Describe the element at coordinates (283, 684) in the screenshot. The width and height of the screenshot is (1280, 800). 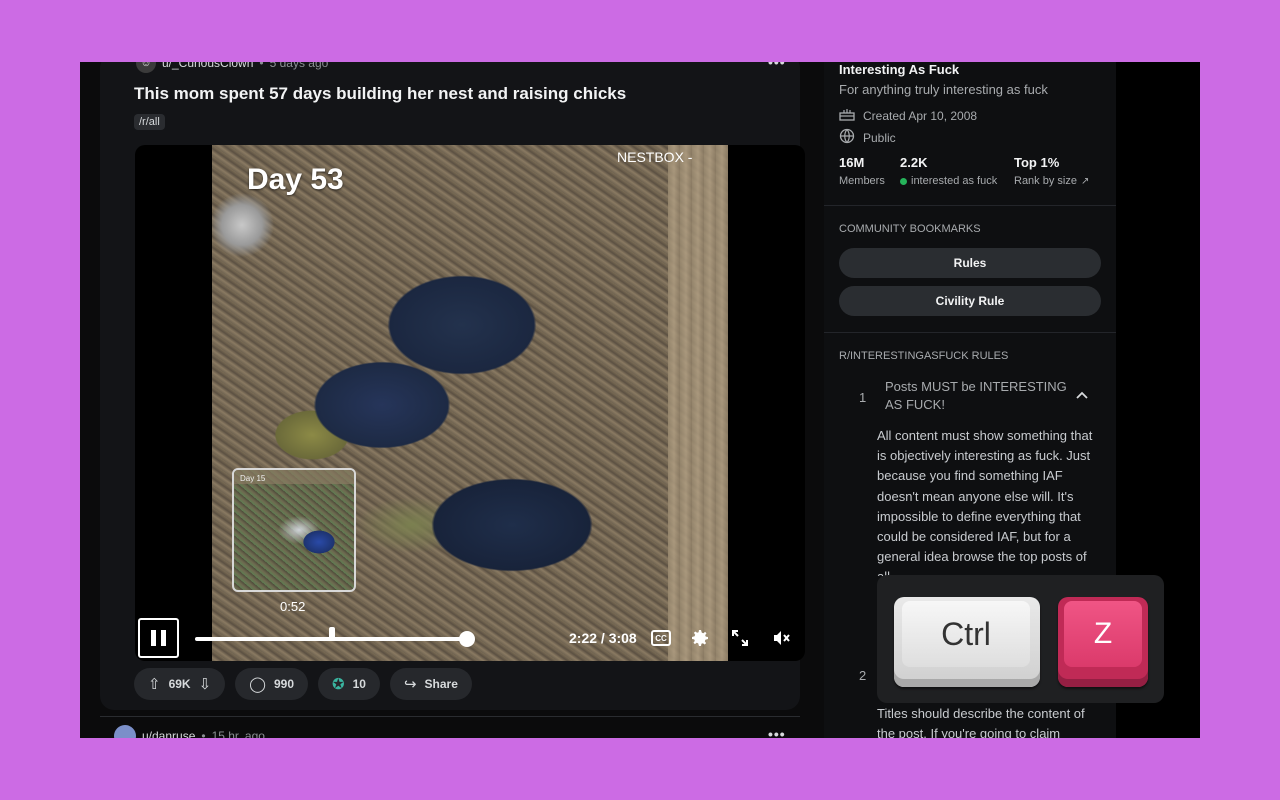
I see `comment-count: 990` at that location.